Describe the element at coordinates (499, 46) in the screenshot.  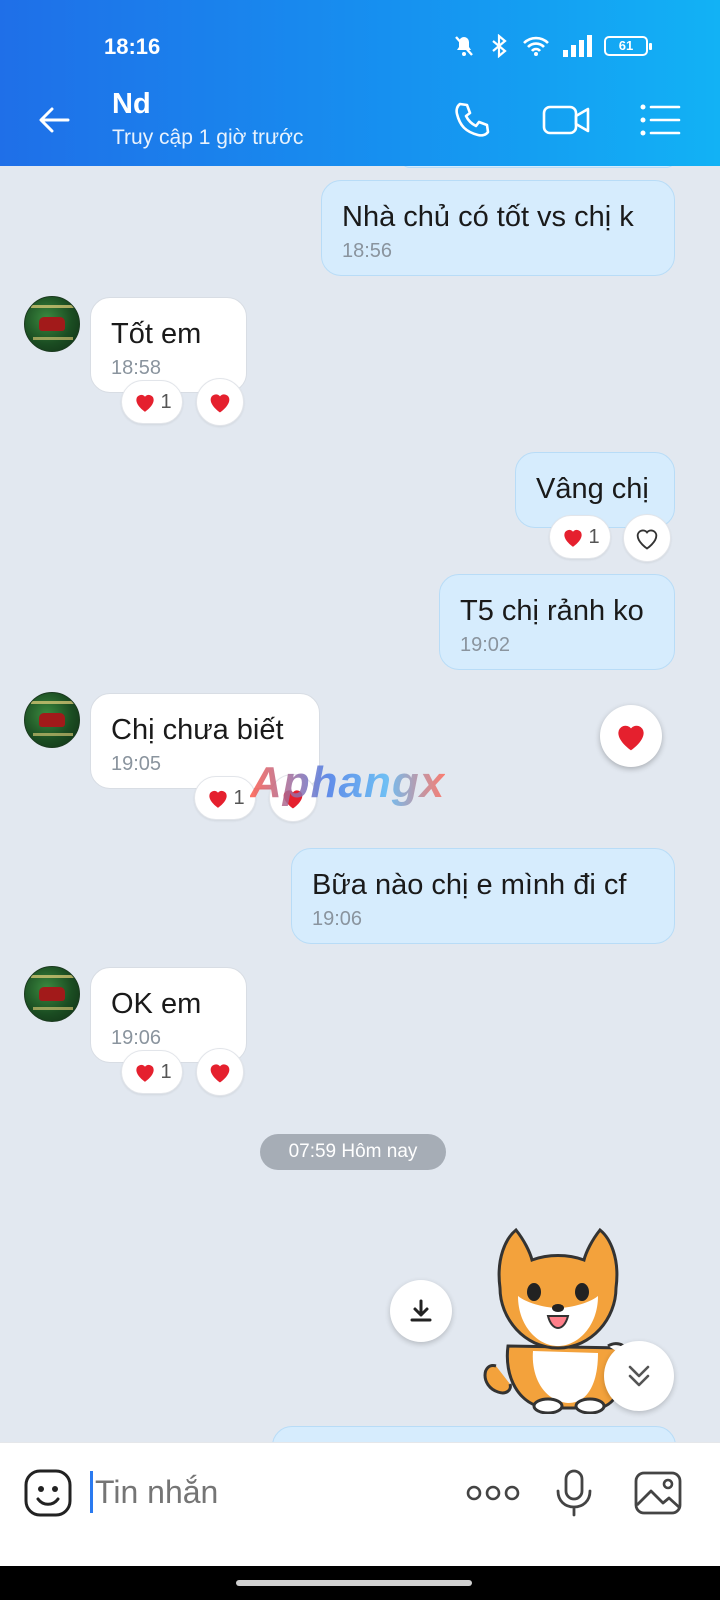
I see `bluetooth-icon` at that location.